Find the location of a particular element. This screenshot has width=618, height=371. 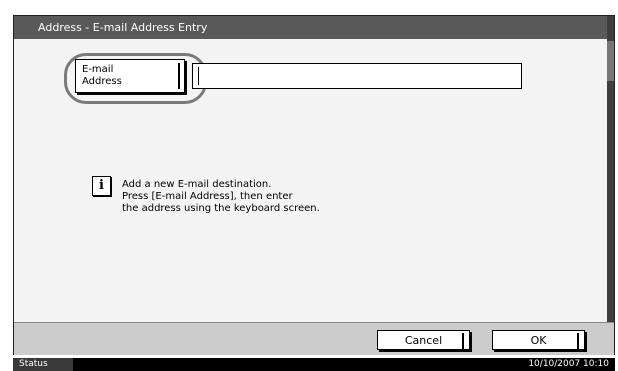

scrollbar is located at coordinates (610, 177).